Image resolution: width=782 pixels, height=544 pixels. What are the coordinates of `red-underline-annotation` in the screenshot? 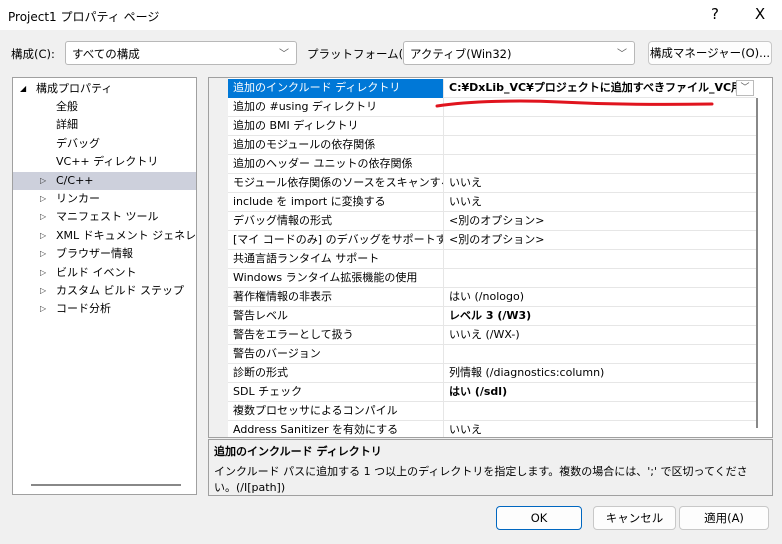 It's located at (574, 103).